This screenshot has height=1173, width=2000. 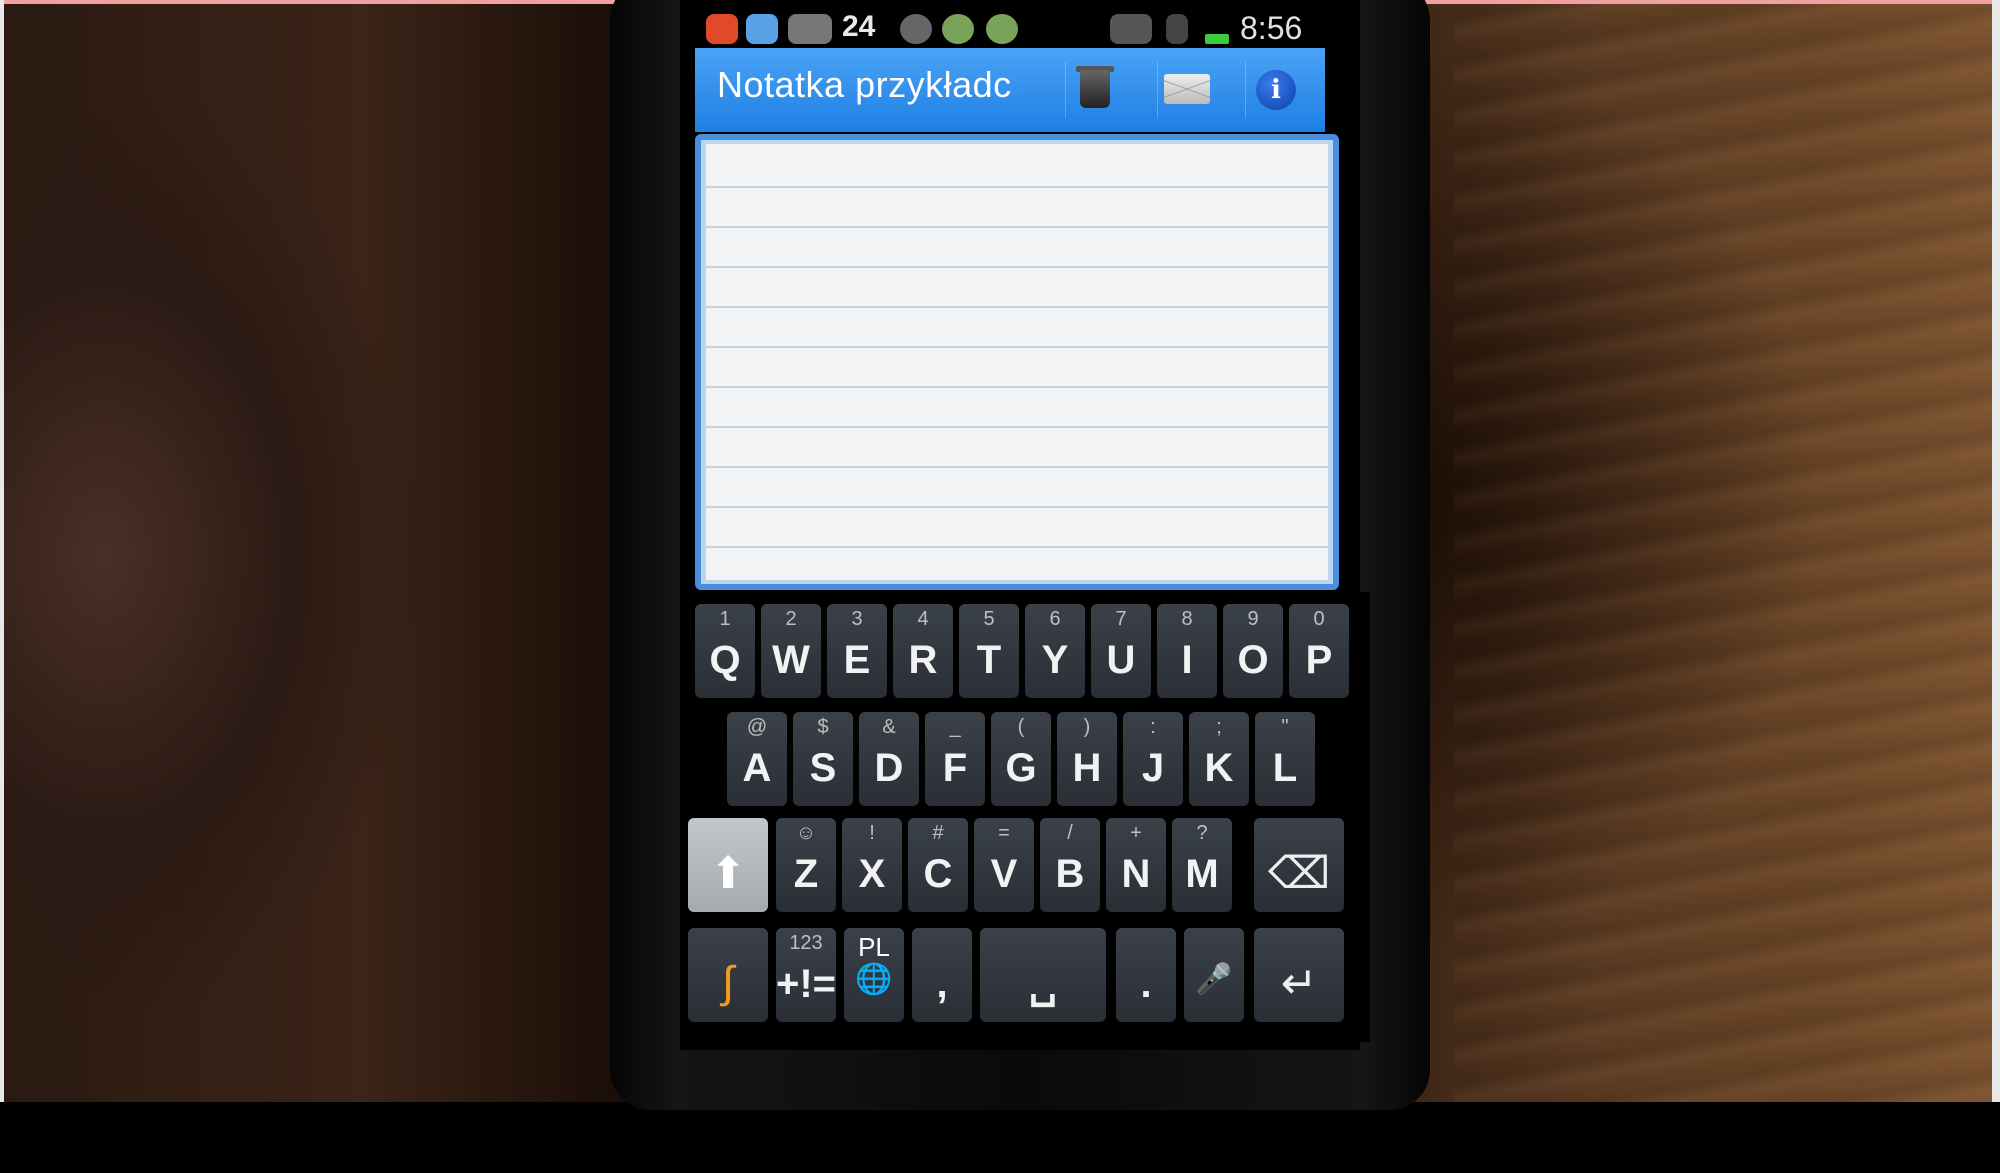 What do you see at coordinates (864, 85) in the screenshot?
I see `note-title: Notatka przykładc` at bounding box center [864, 85].